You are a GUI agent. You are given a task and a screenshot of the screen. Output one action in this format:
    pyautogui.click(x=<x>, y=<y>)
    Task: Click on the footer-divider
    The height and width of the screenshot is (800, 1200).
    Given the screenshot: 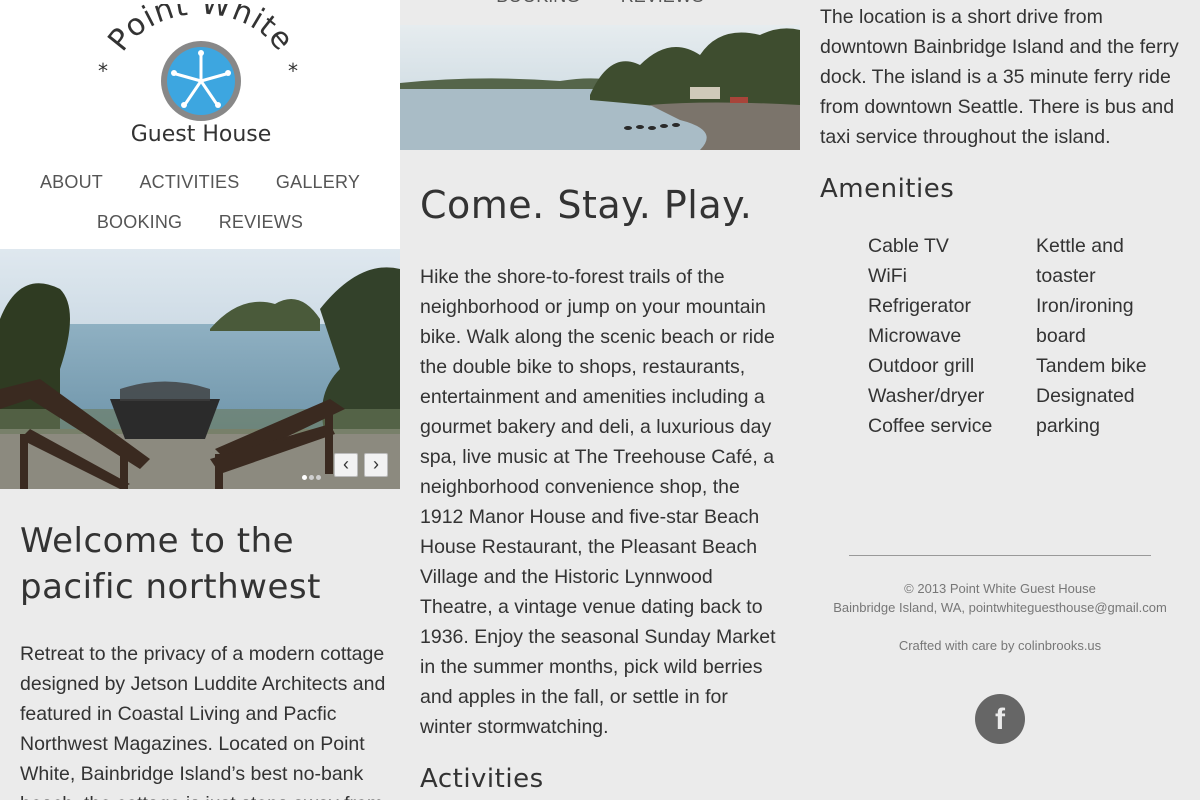 What is the action you would take?
    pyautogui.click(x=1000, y=555)
    